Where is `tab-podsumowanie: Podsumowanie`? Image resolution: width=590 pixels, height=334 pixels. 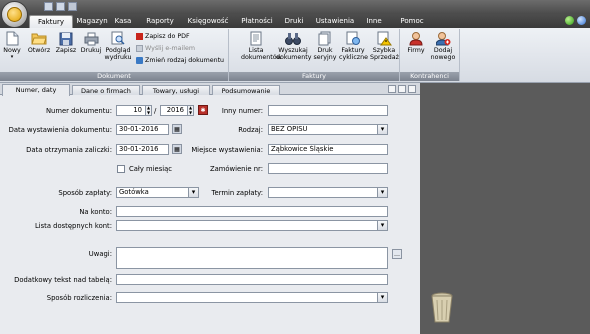
tab-podsumowanie: Podsumowanie is located at coordinates (246, 90).